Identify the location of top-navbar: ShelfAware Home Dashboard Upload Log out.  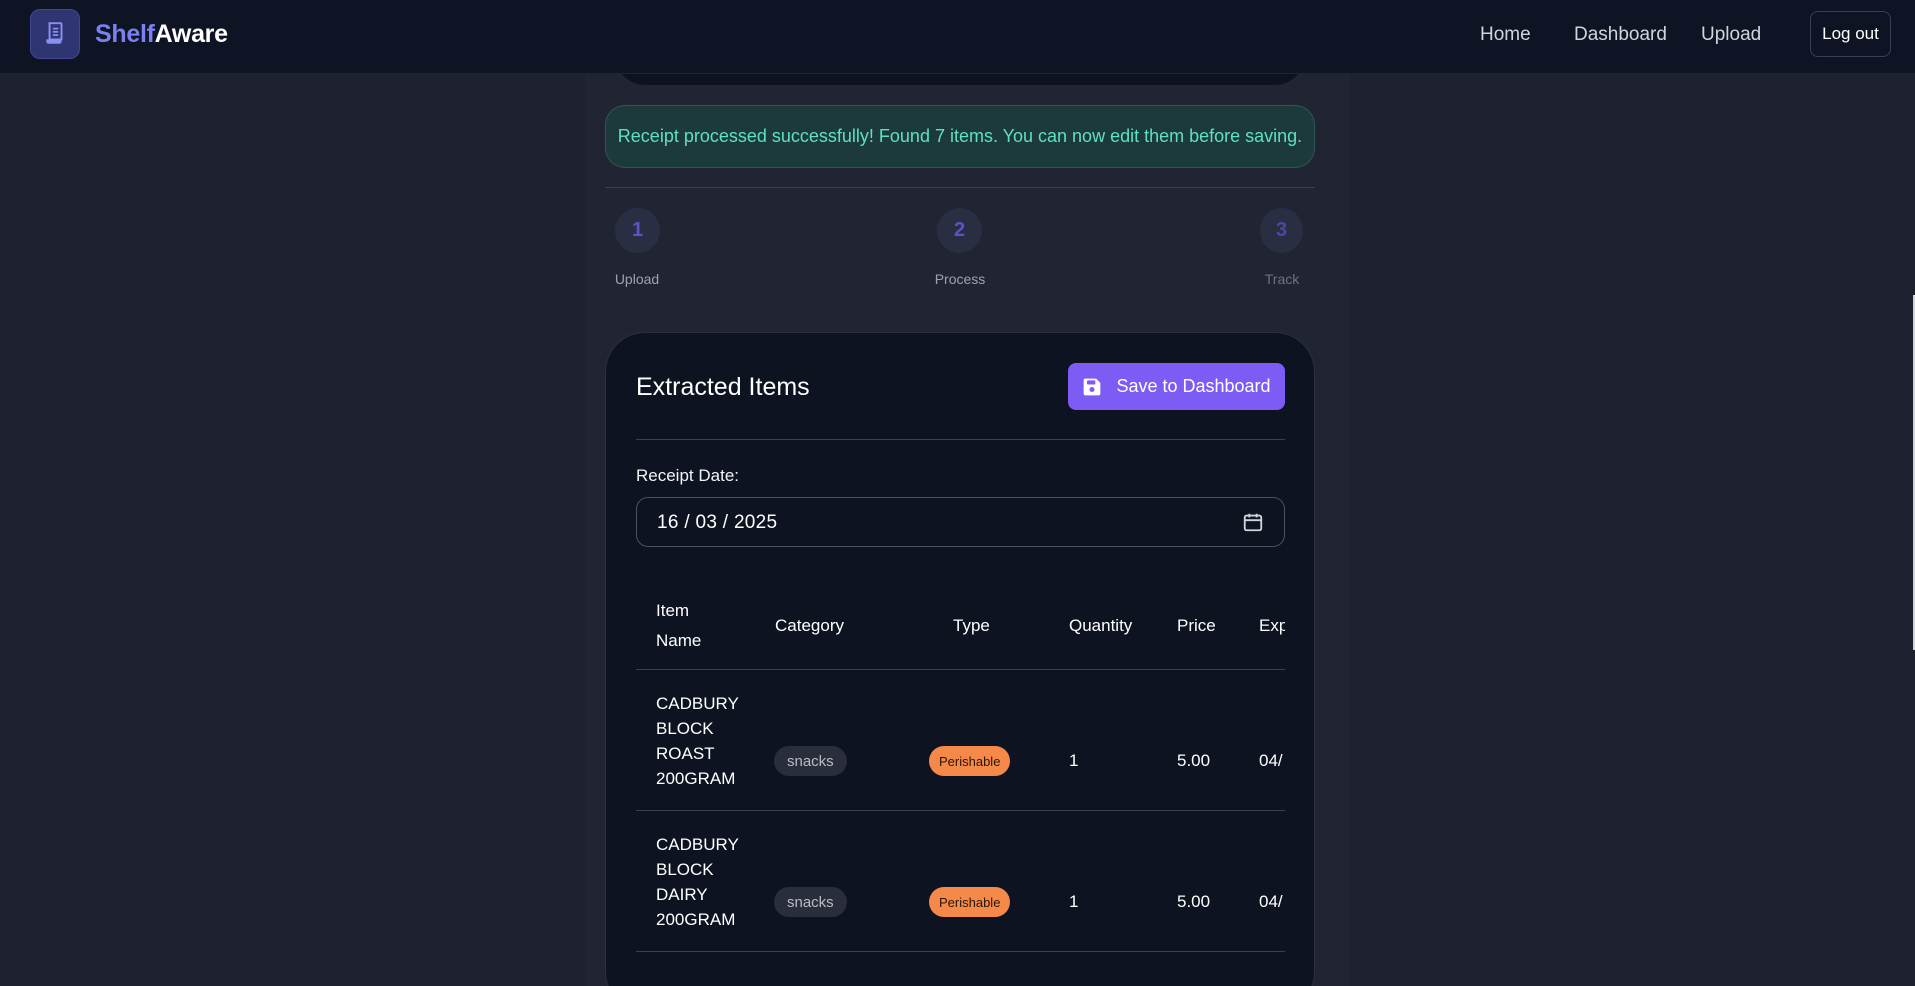
(957, 37).